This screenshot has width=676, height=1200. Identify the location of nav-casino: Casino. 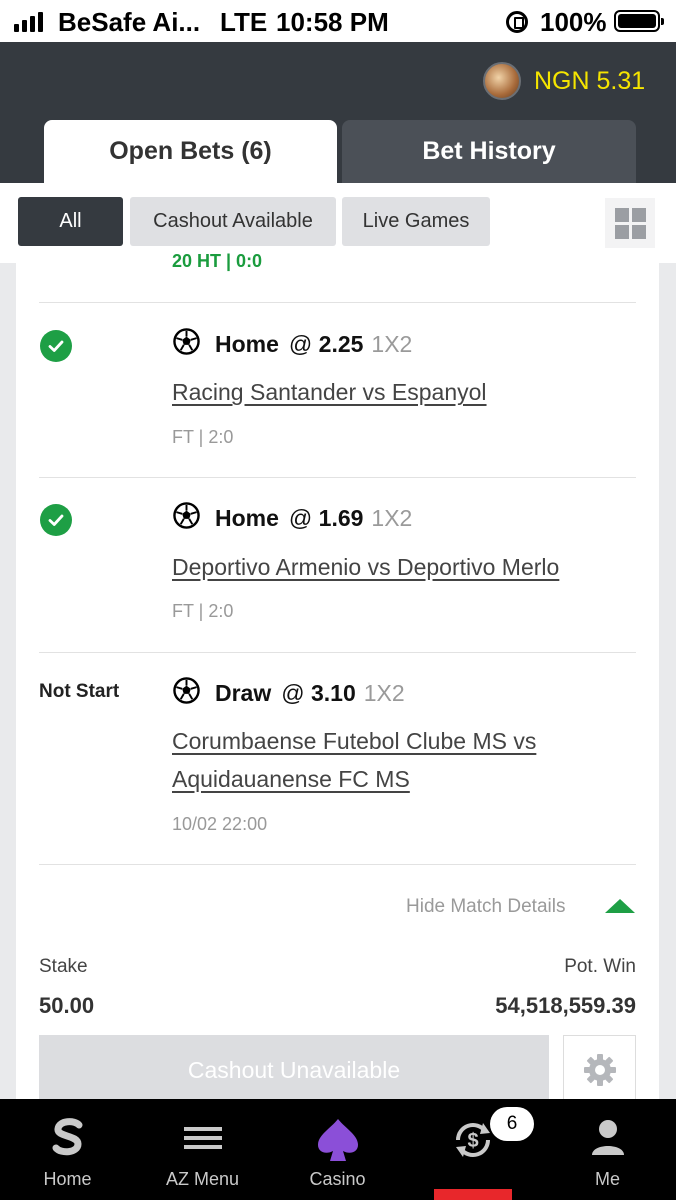
(337, 1149).